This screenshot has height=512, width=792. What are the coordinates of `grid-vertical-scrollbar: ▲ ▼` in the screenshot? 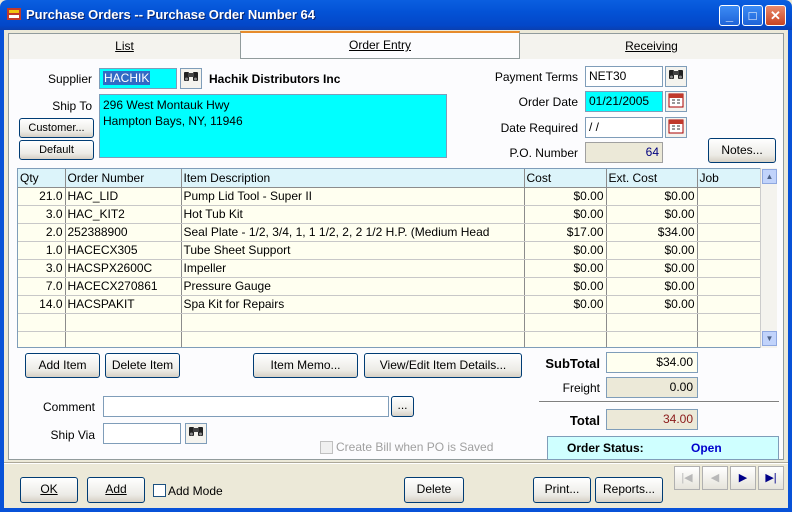 It's located at (768, 258).